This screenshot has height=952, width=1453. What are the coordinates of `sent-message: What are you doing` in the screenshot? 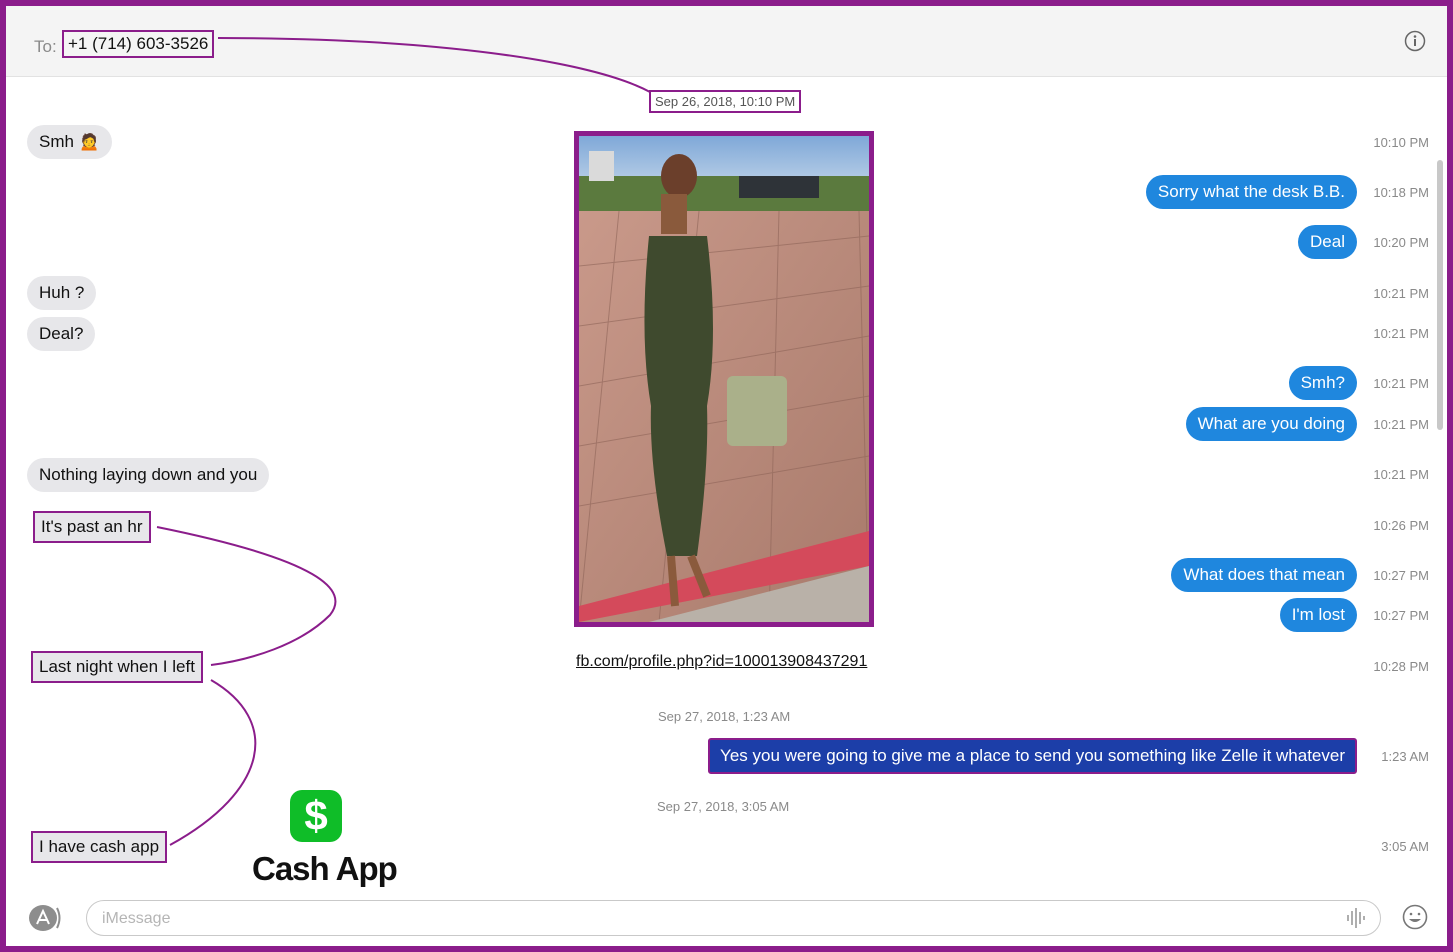 It's located at (1271, 424).